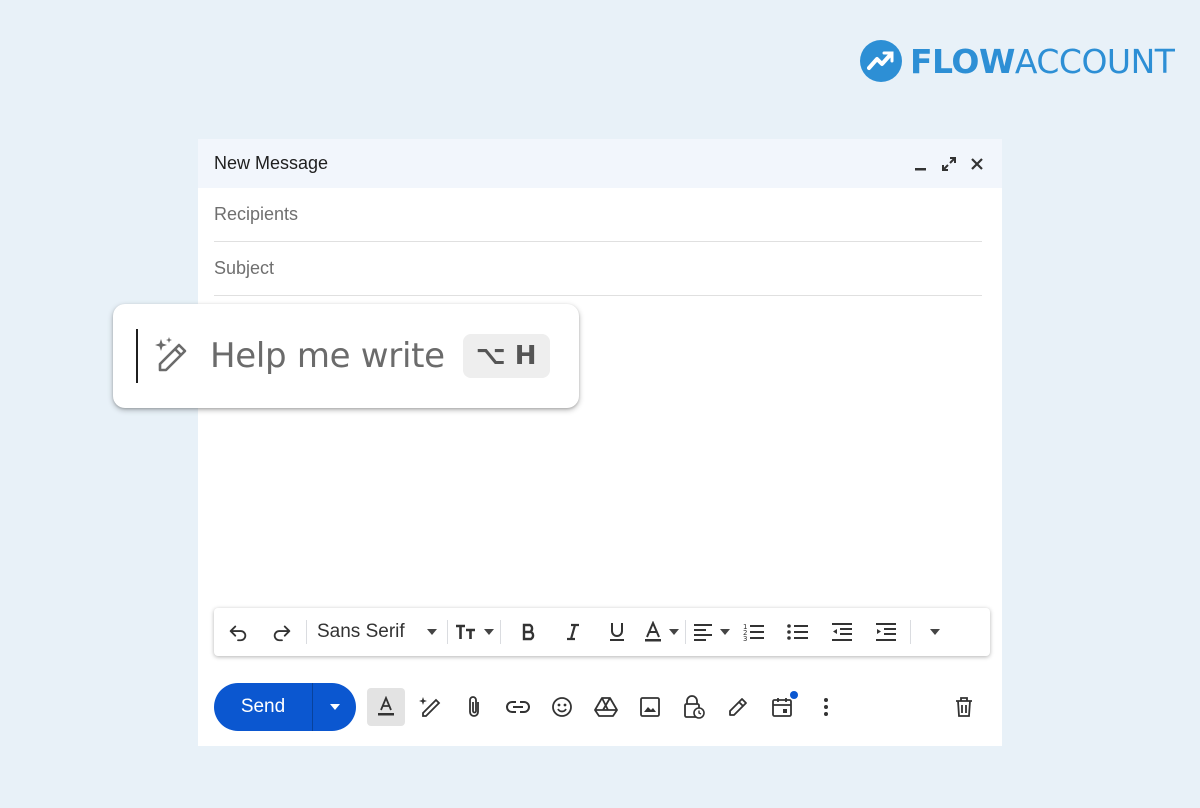  I want to click on align-button, so click(711, 632).